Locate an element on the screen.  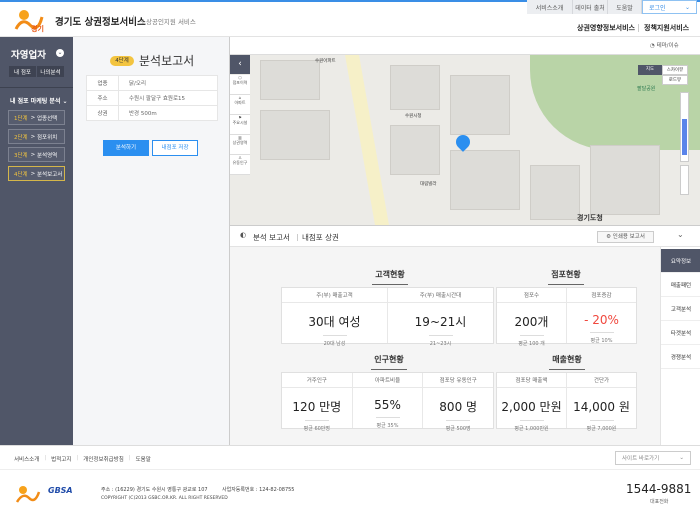
theme-label: 테마/이슈 is located at coordinates (667, 46).